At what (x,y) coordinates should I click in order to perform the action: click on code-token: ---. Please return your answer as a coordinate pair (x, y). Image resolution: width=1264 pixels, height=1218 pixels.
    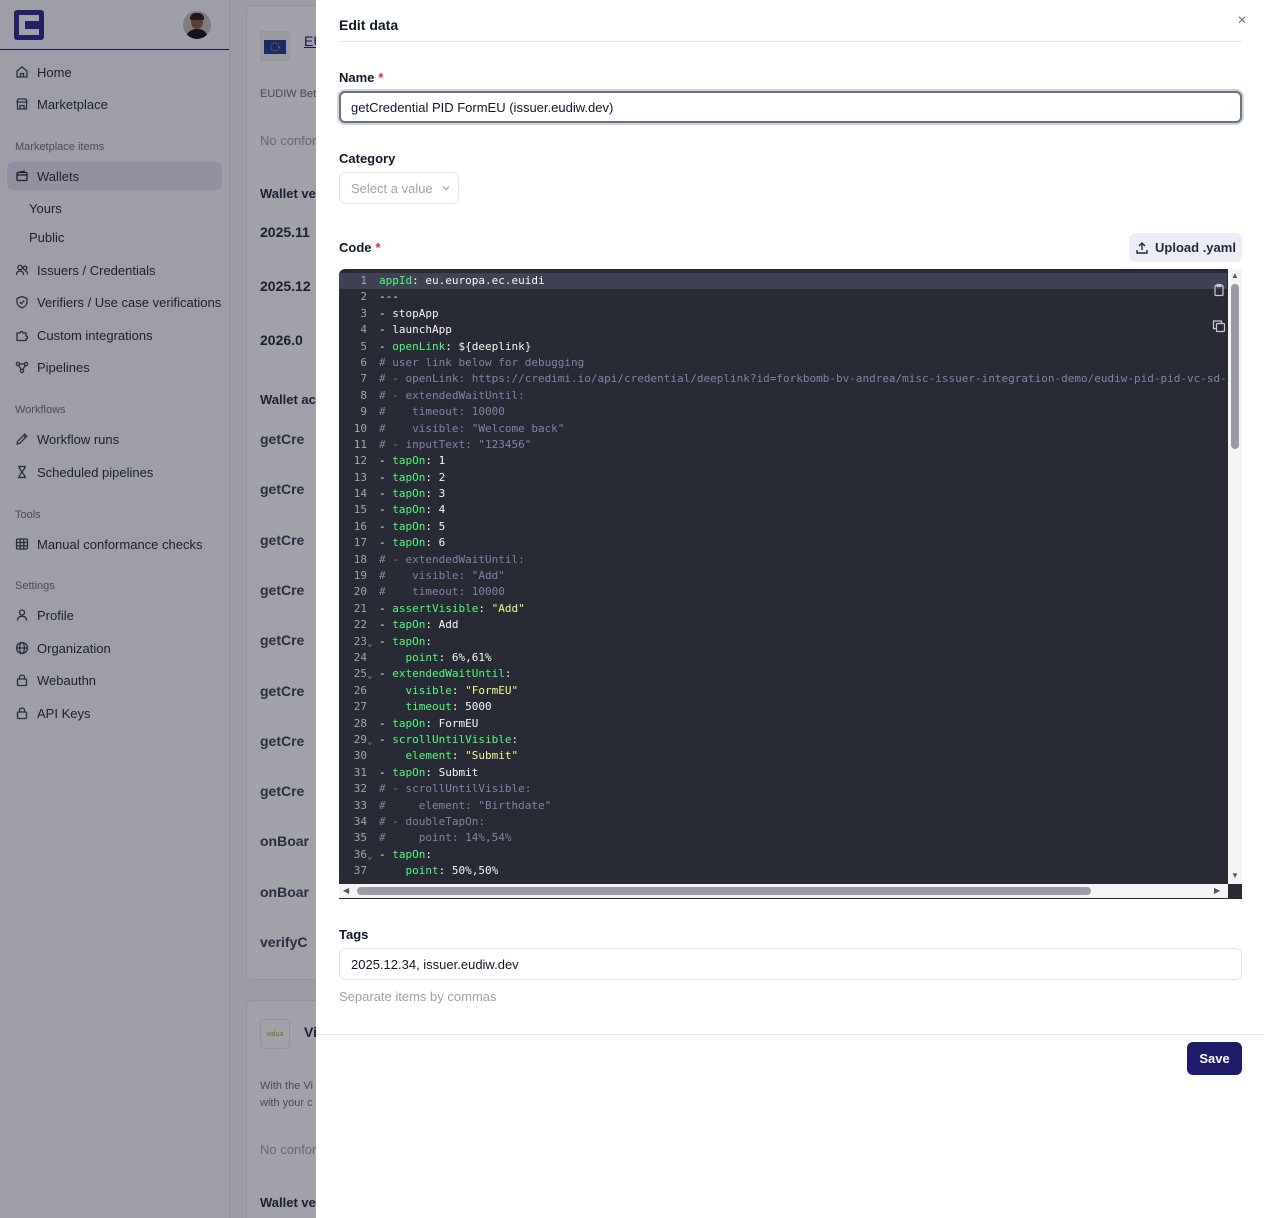
    Looking at the image, I should click on (389, 297).